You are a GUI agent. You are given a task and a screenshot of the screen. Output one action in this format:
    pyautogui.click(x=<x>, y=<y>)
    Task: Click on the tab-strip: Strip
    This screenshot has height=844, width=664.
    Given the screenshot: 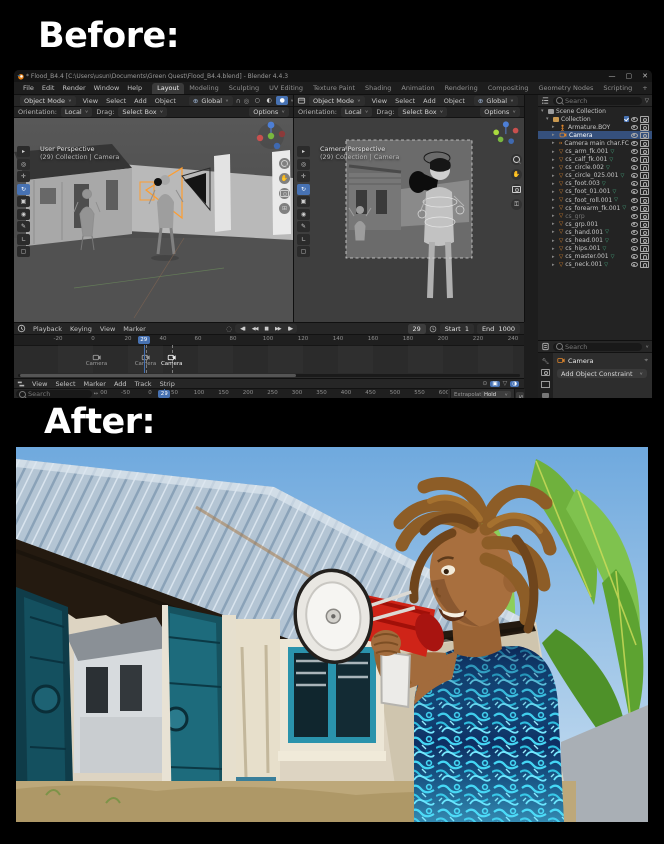 What is the action you would take?
    pyautogui.click(x=520, y=395)
    